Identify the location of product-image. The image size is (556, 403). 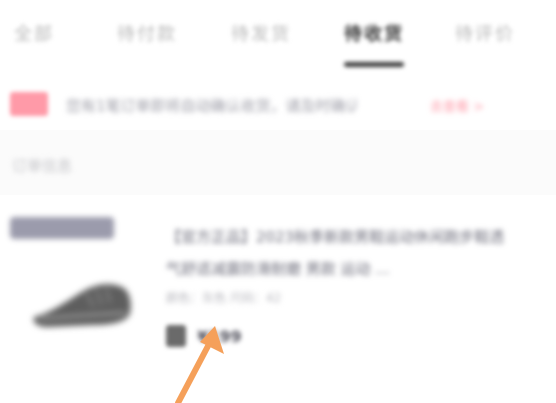
(82, 303).